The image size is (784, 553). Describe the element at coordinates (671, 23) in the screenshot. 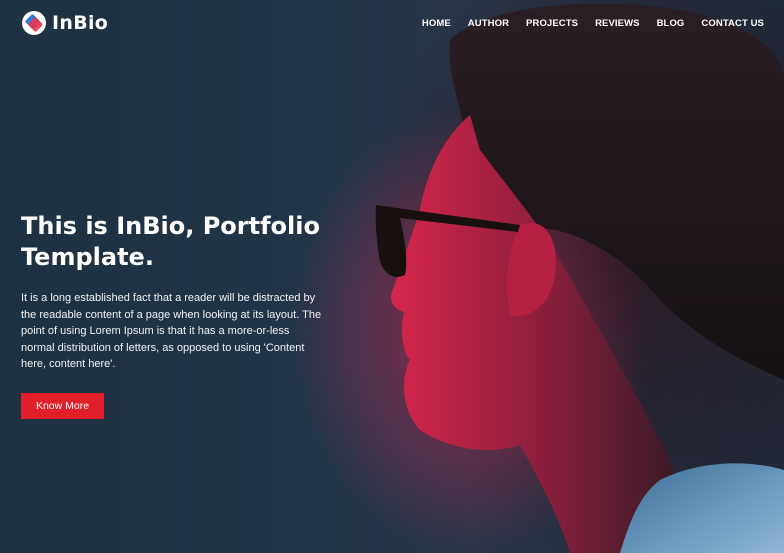

I see `nav-item-blog: BLOG` at that location.